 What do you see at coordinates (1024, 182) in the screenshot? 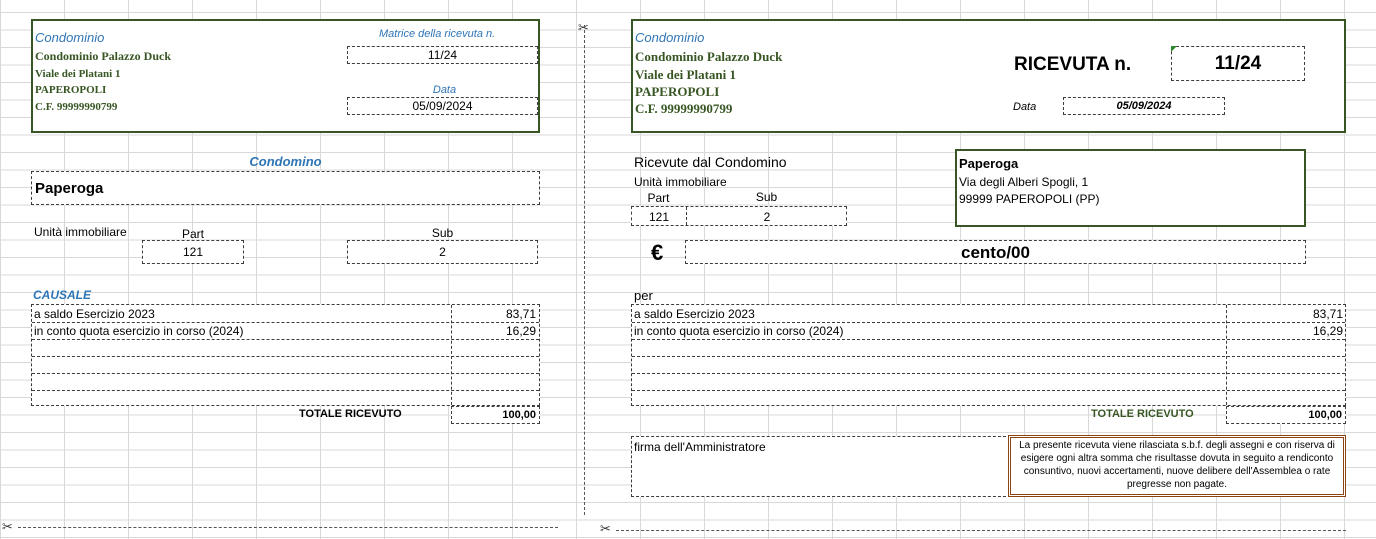
I see `payer-street: Via degli Alberi Spogli, 1` at bounding box center [1024, 182].